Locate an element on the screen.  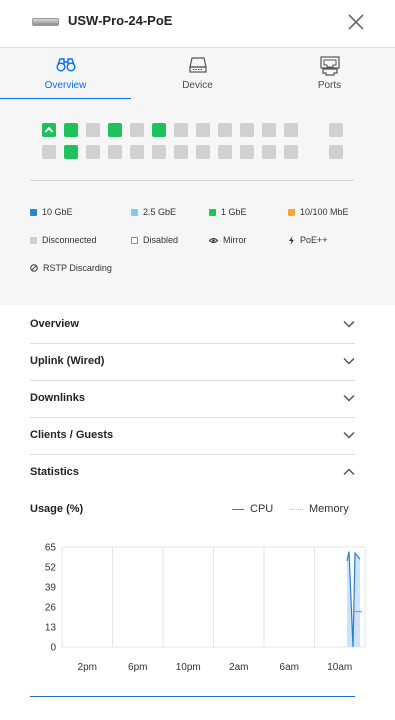
section-uplink-wired: Uplink (Wired) is located at coordinates (192, 362).